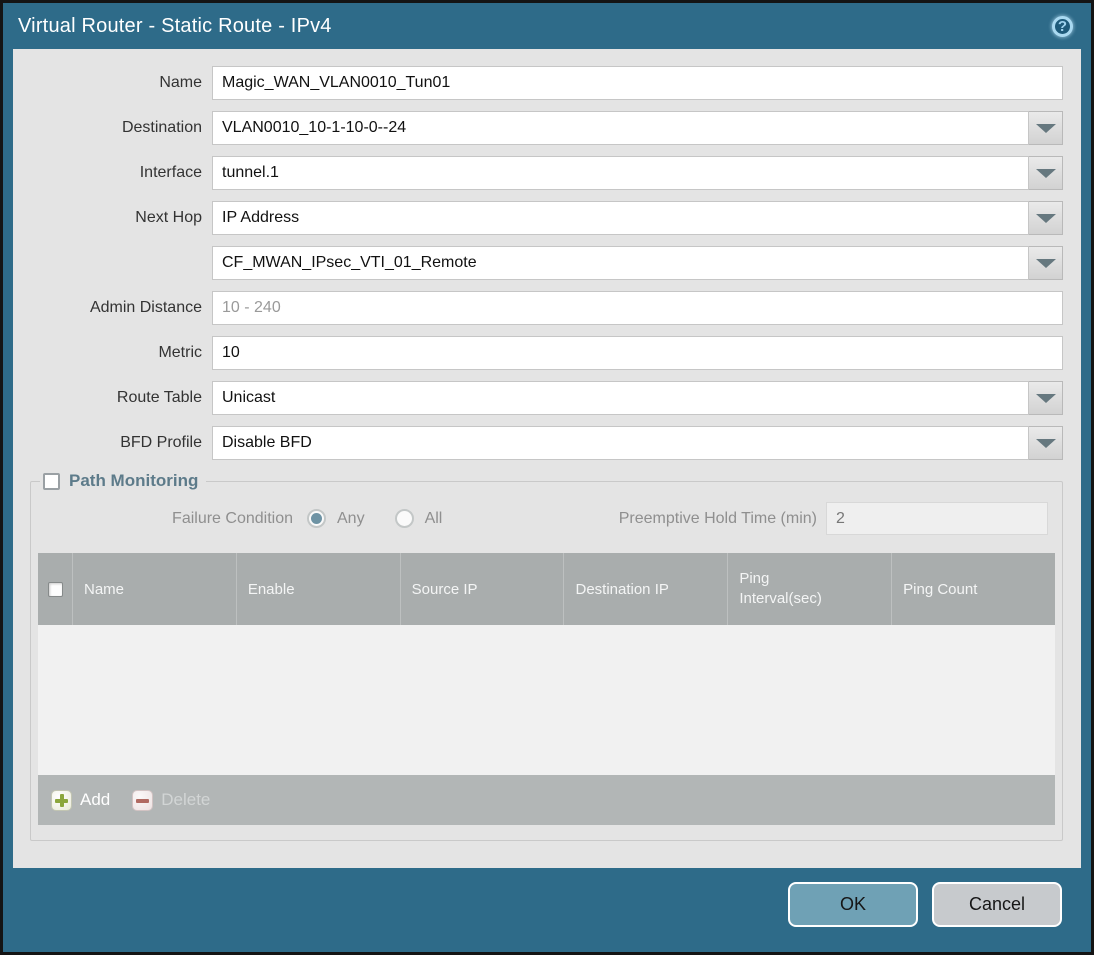 The image size is (1094, 955). Describe the element at coordinates (620, 443) in the screenshot. I see `bfd-profile-input` at that location.